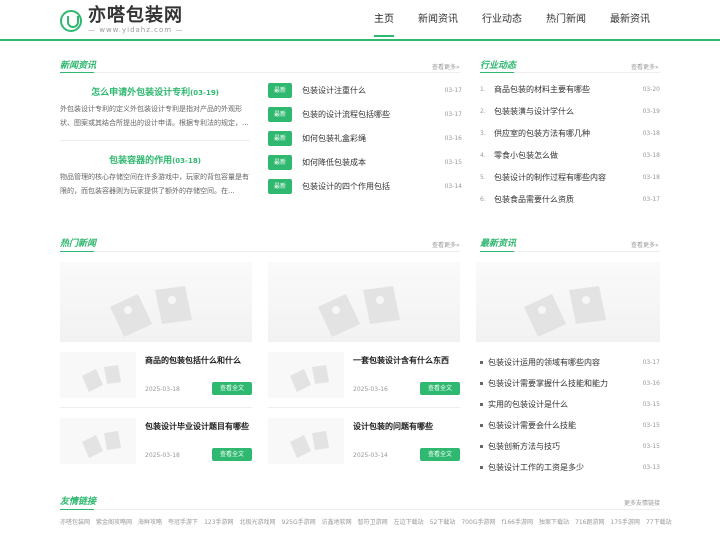 The width and height of the screenshot is (720, 540). I want to click on friend-link: 夸冠手游下, so click(183, 521).